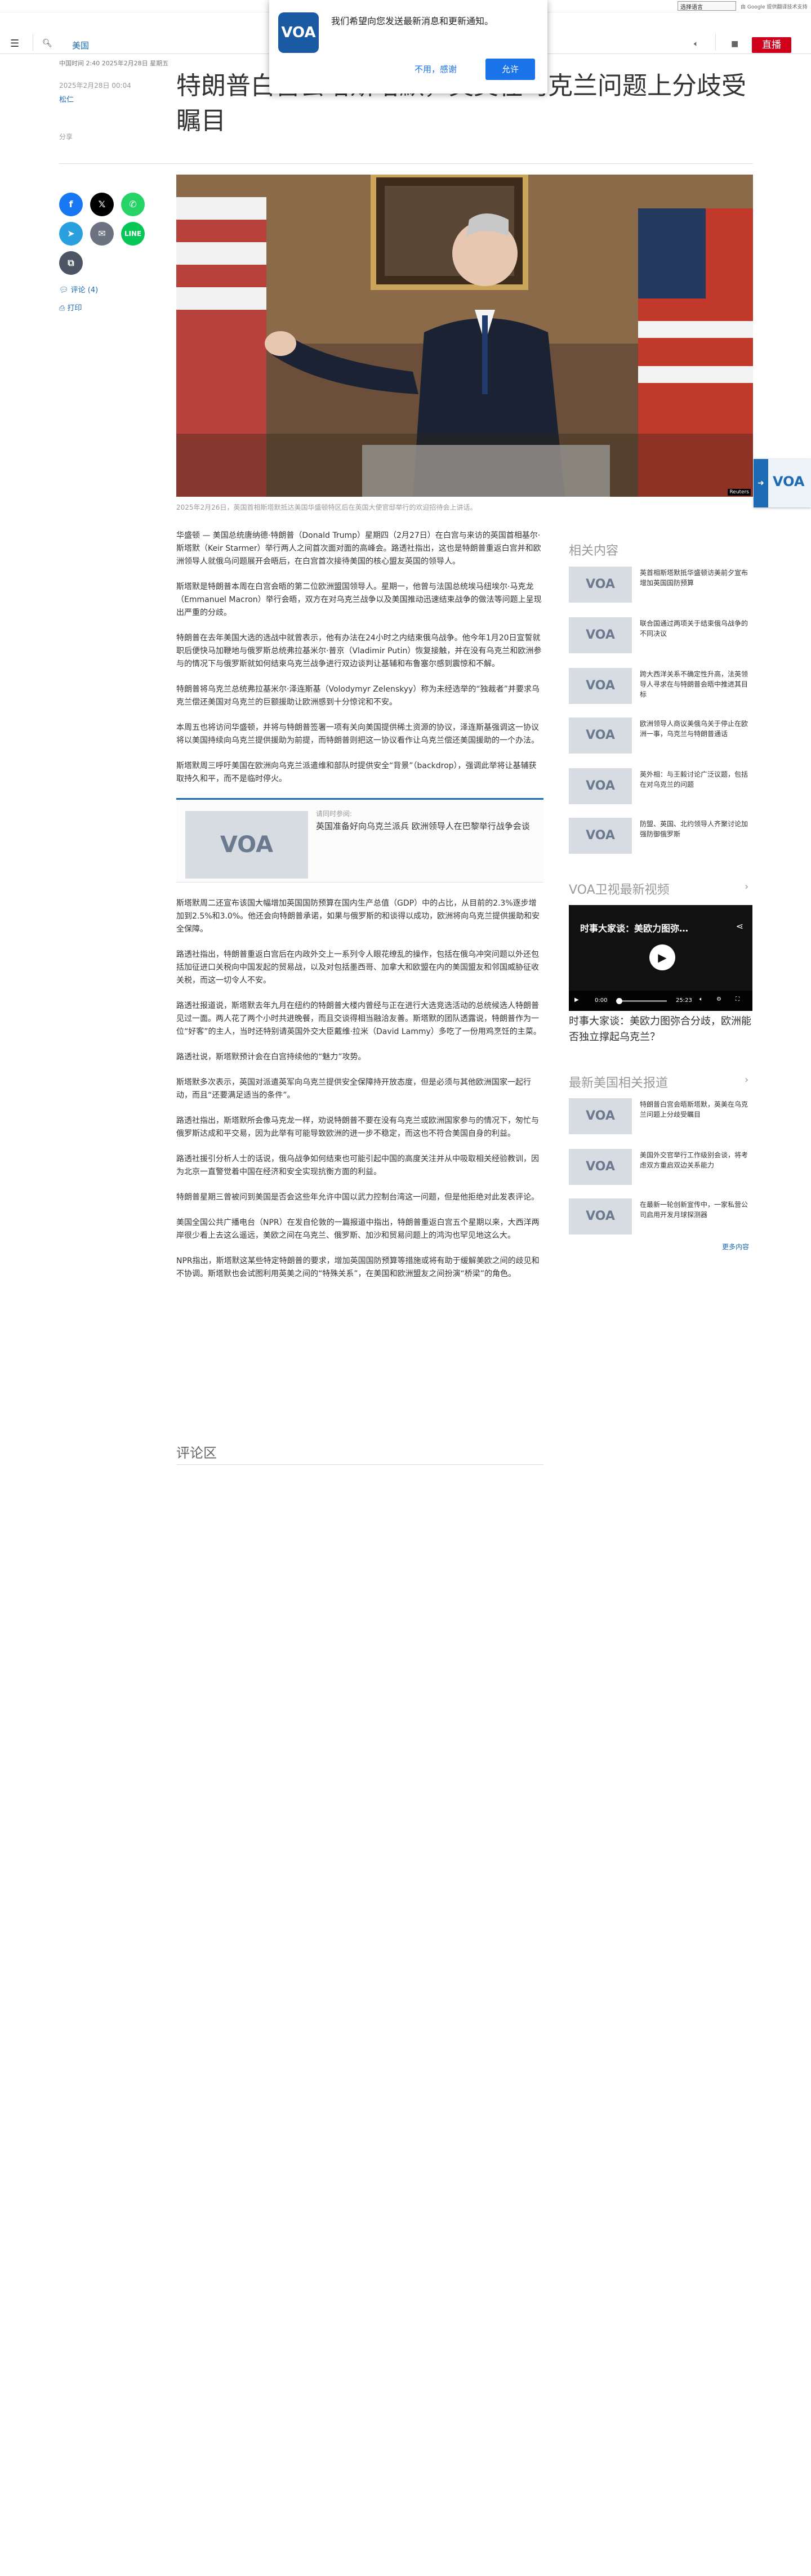  Describe the element at coordinates (71, 204) in the screenshot. I see `facebook-share-icon: f` at that location.